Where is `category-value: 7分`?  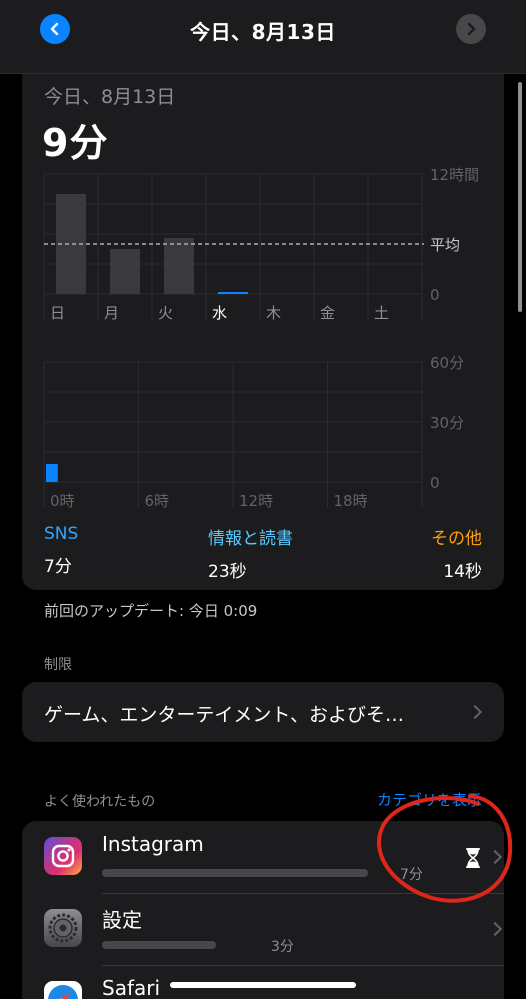 category-value: 7分 is located at coordinates (58, 567).